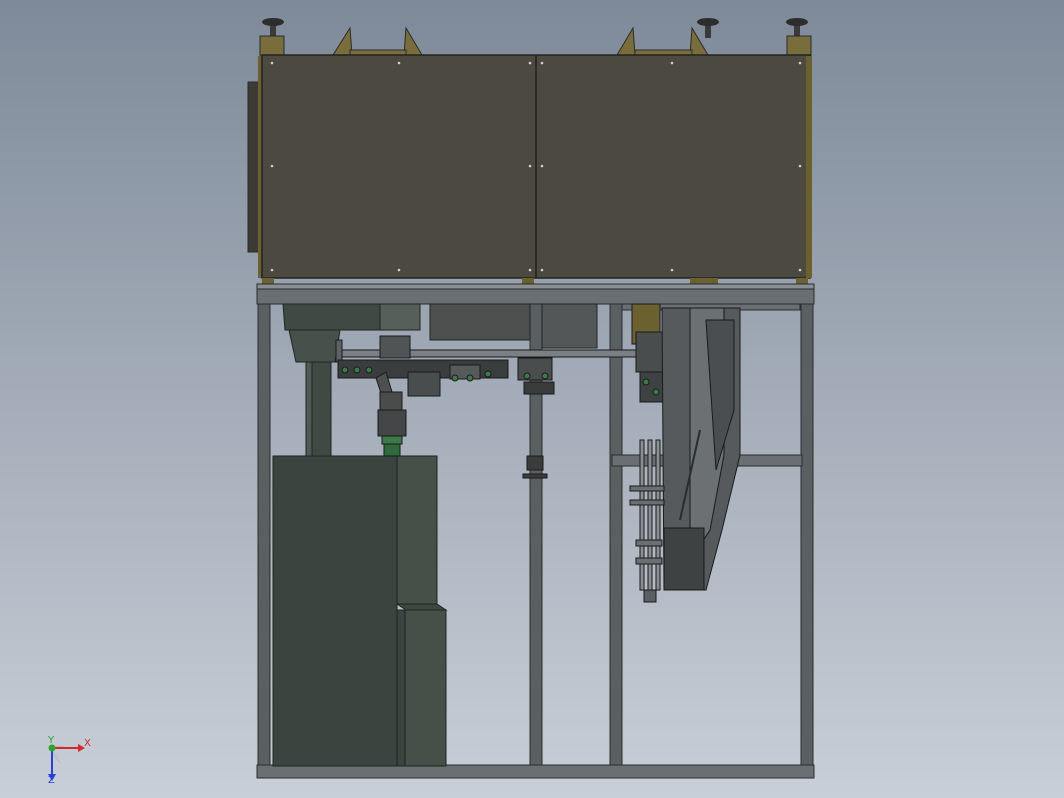 Image resolution: width=1064 pixels, height=798 pixels. I want to click on axis-z-label: Z, so click(51, 780).